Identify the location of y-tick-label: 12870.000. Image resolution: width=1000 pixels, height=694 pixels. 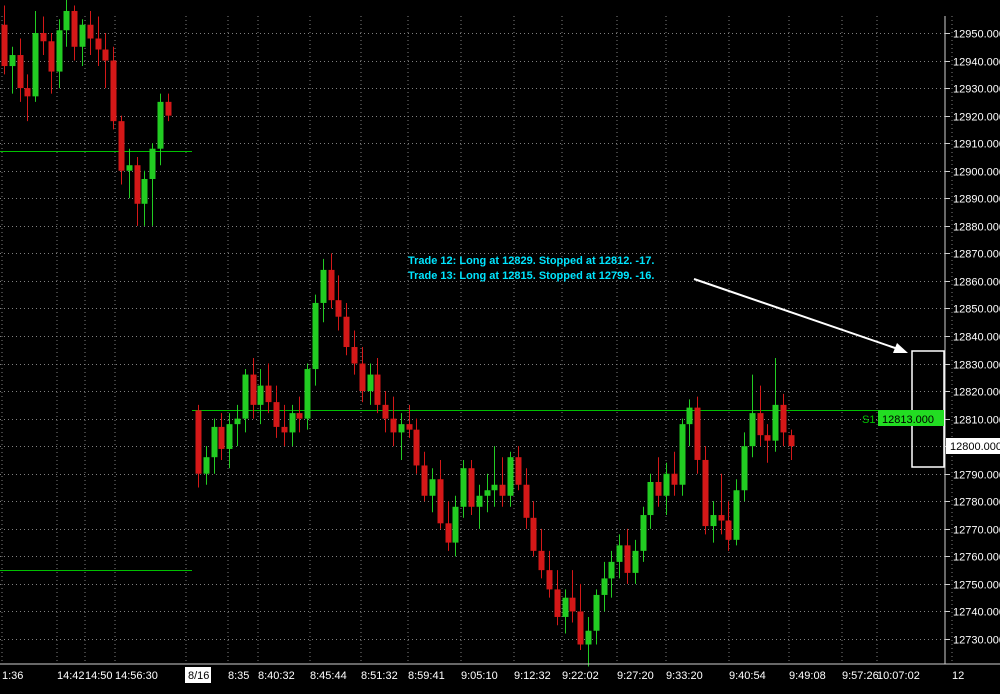
(976, 255).